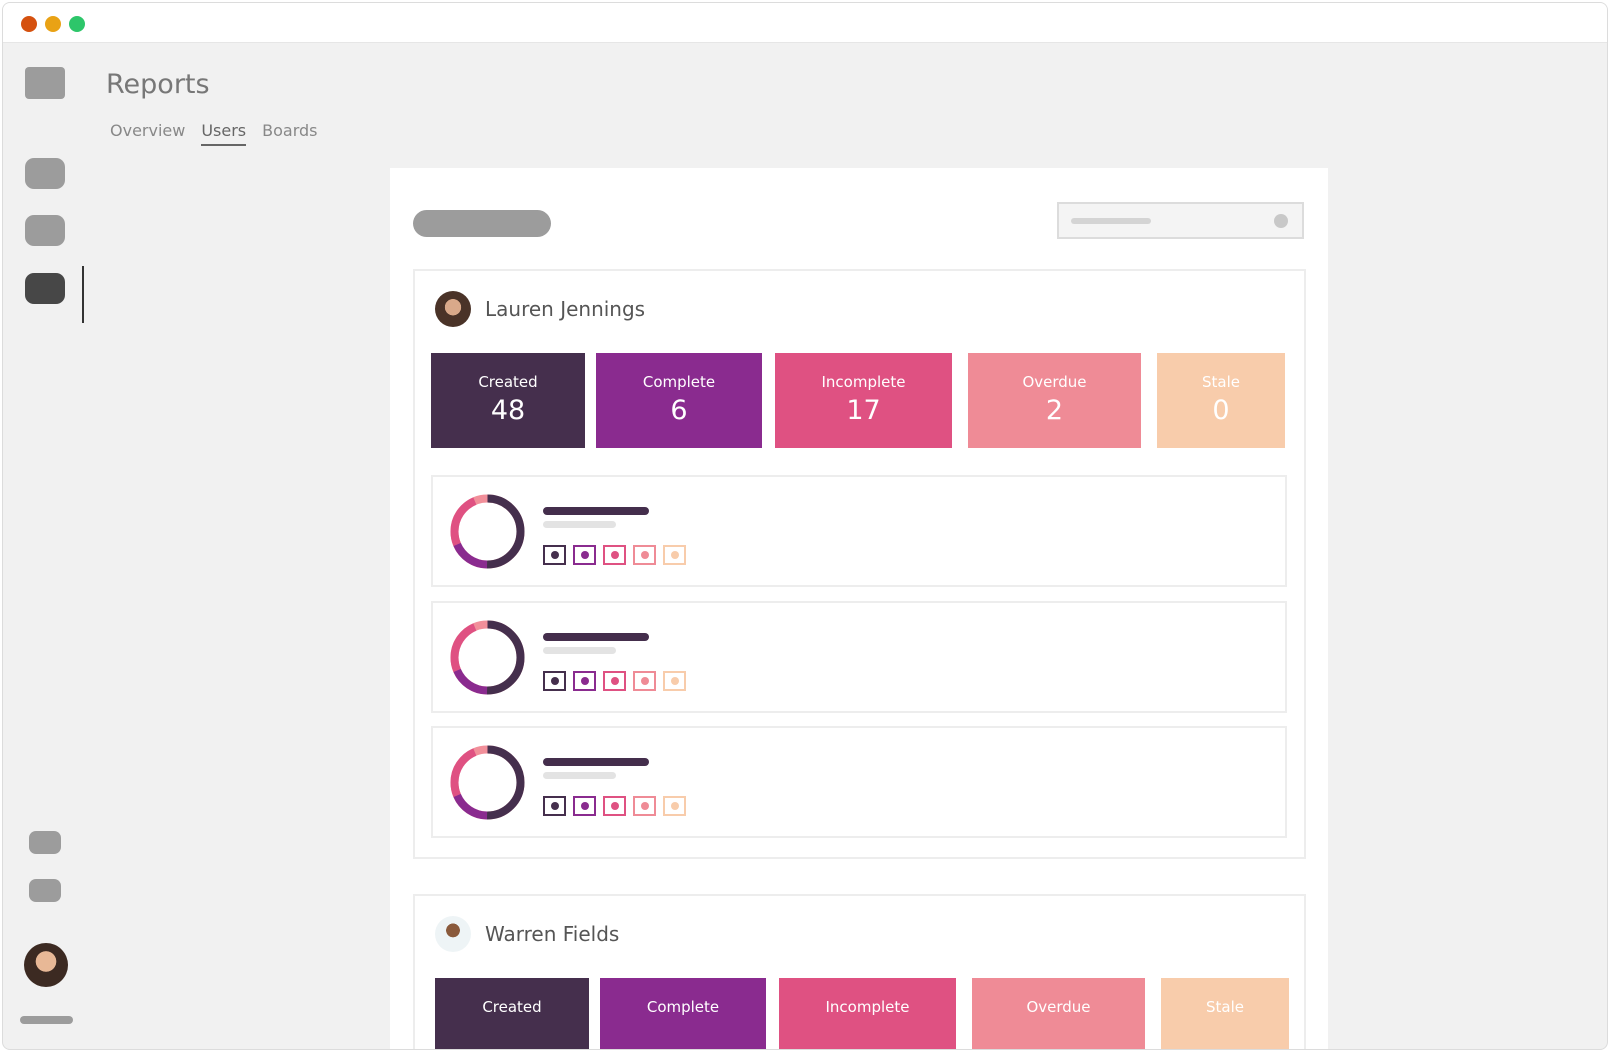 The width and height of the screenshot is (1612, 1054). Describe the element at coordinates (1054, 410) in the screenshot. I see `stat-value: 2` at that location.